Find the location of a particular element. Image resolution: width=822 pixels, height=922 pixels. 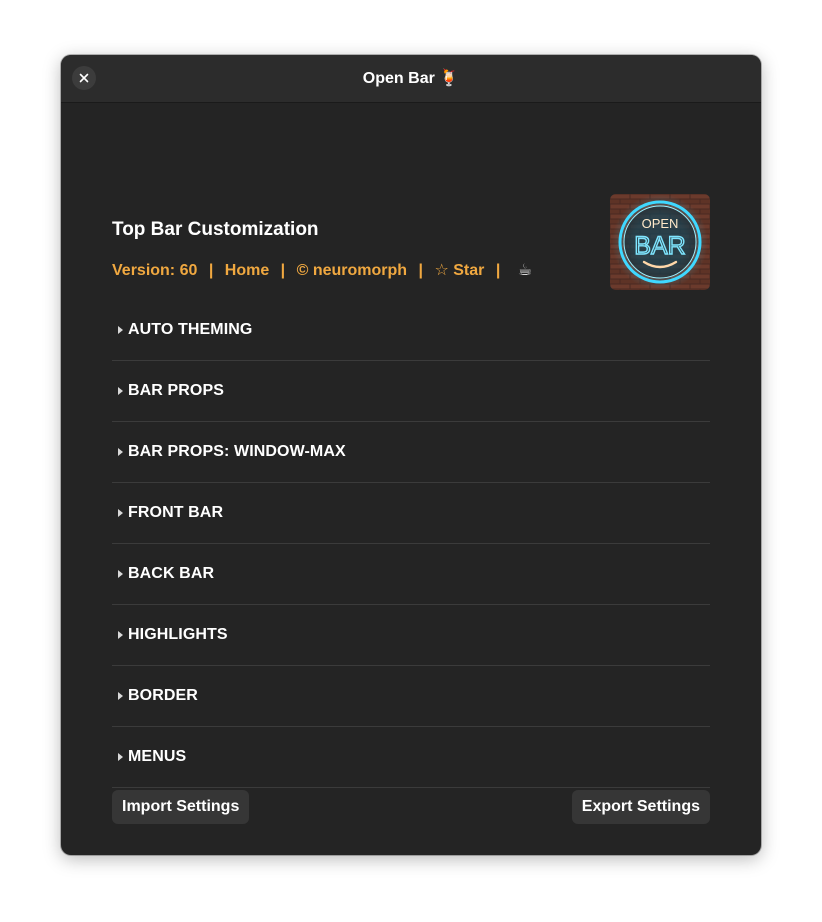

window-title: Open Bar 🍹 is located at coordinates (411, 78).